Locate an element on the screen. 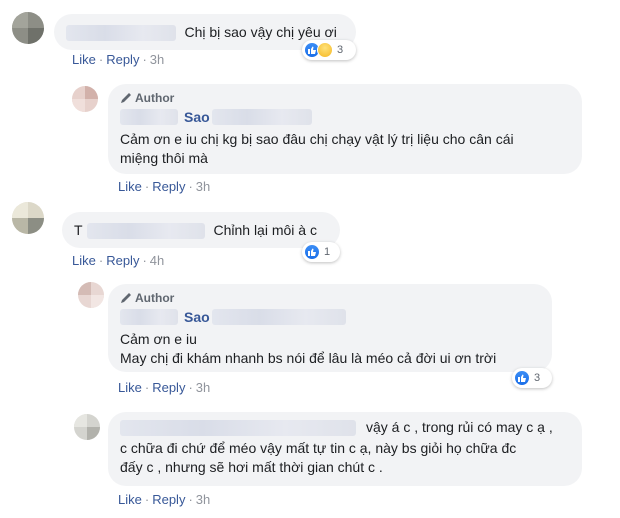  comment-text-line: Cảm ơn e iu is located at coordinates (158, 339).